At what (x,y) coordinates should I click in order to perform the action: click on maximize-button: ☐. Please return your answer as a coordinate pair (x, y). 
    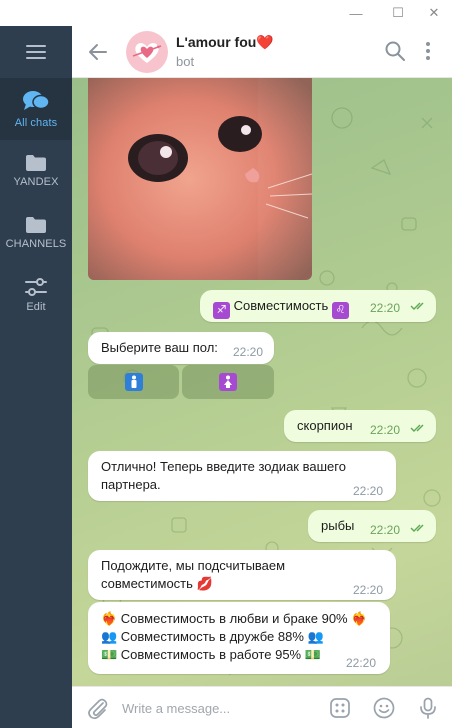
    Looking at the image, I should click on (398, 13).